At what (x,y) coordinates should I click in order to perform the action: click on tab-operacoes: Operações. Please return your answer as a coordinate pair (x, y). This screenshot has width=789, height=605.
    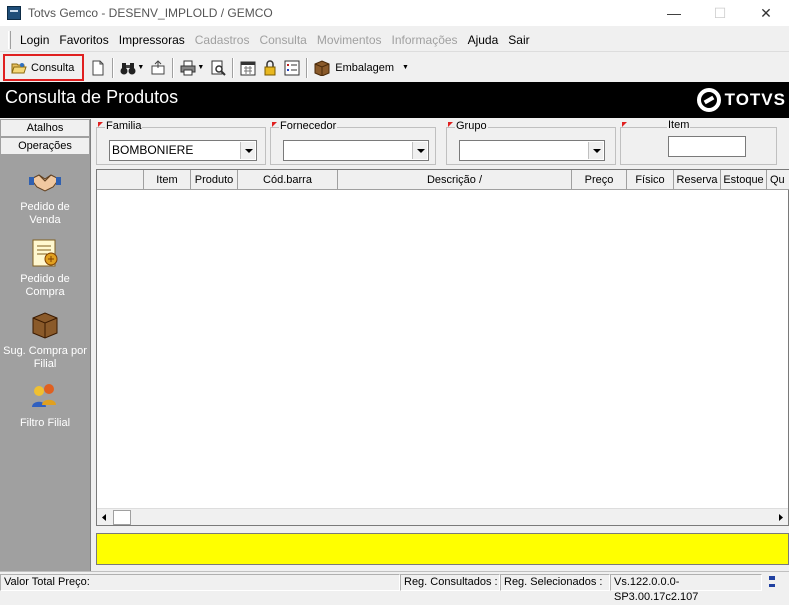
    Looking at the image, I should click on (45, 146).